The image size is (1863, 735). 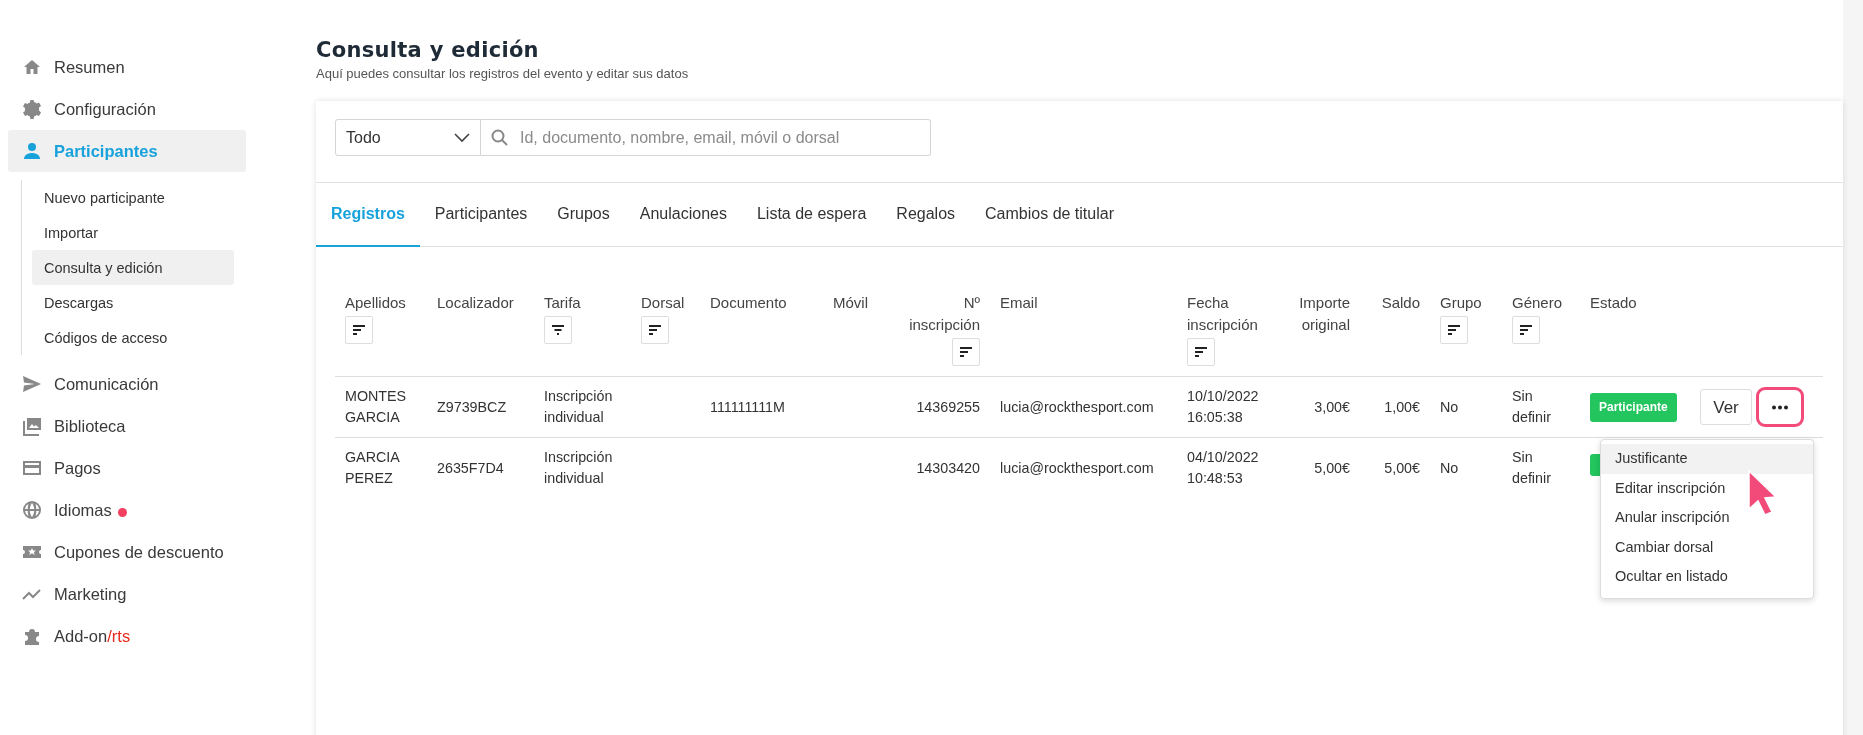 I want to click on sidebar-item: Comunicación, so click(x=127, y=384).